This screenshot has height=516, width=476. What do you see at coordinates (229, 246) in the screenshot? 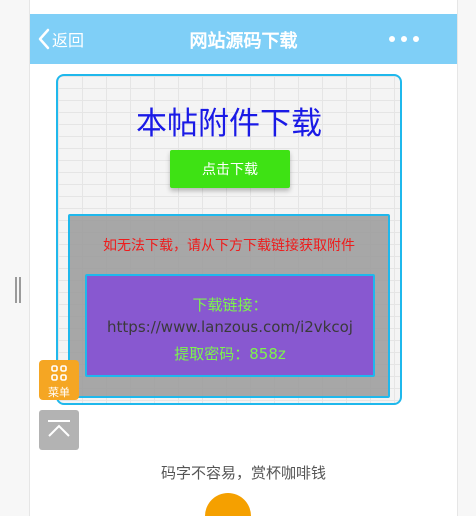
I see `download-warning: 如无法下载，请从下方下载链接获取附件` at bounding box center [229, 246].